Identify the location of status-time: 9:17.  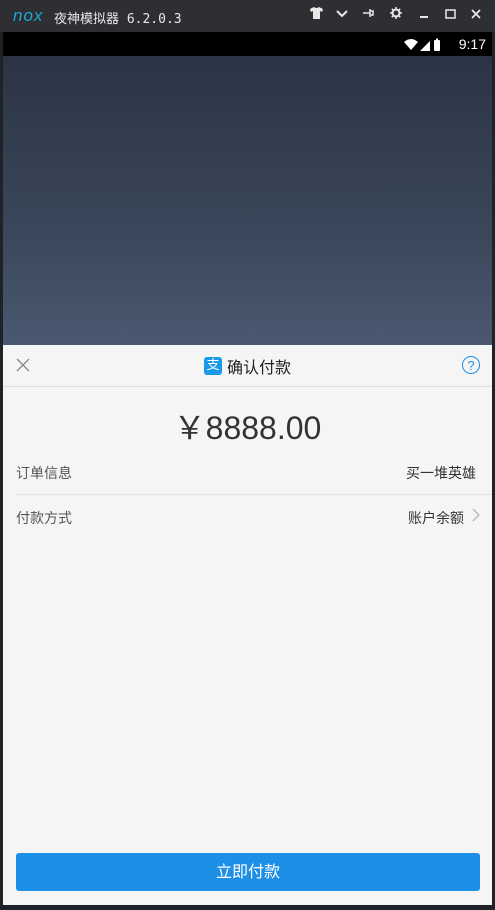
(472, 44).